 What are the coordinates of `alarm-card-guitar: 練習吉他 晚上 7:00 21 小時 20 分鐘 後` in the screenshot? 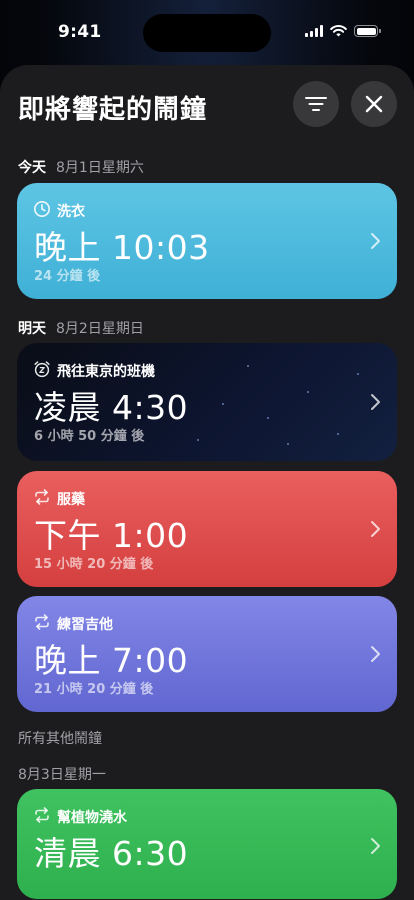 It's located at (207, 654).